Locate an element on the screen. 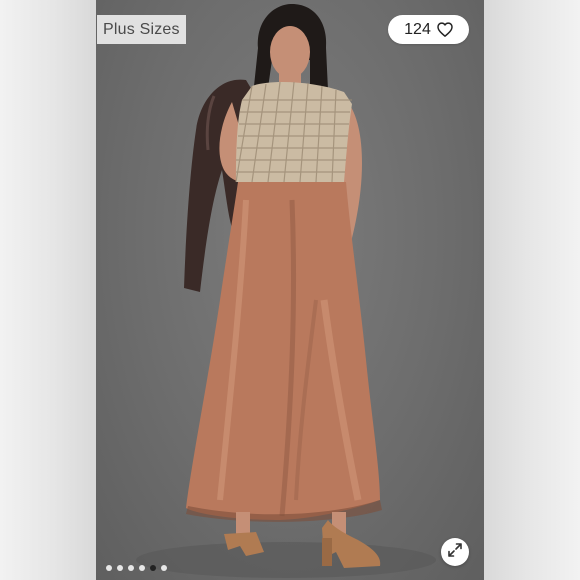 The height and width of the screenshot is (580, 580). expand-arrows-icon is located at coordinates (455, 552).